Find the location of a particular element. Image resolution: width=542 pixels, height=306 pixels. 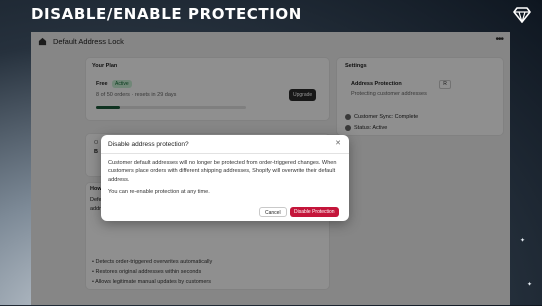

dialog-title: Disable address protection? is located at coordinates (148, 144).